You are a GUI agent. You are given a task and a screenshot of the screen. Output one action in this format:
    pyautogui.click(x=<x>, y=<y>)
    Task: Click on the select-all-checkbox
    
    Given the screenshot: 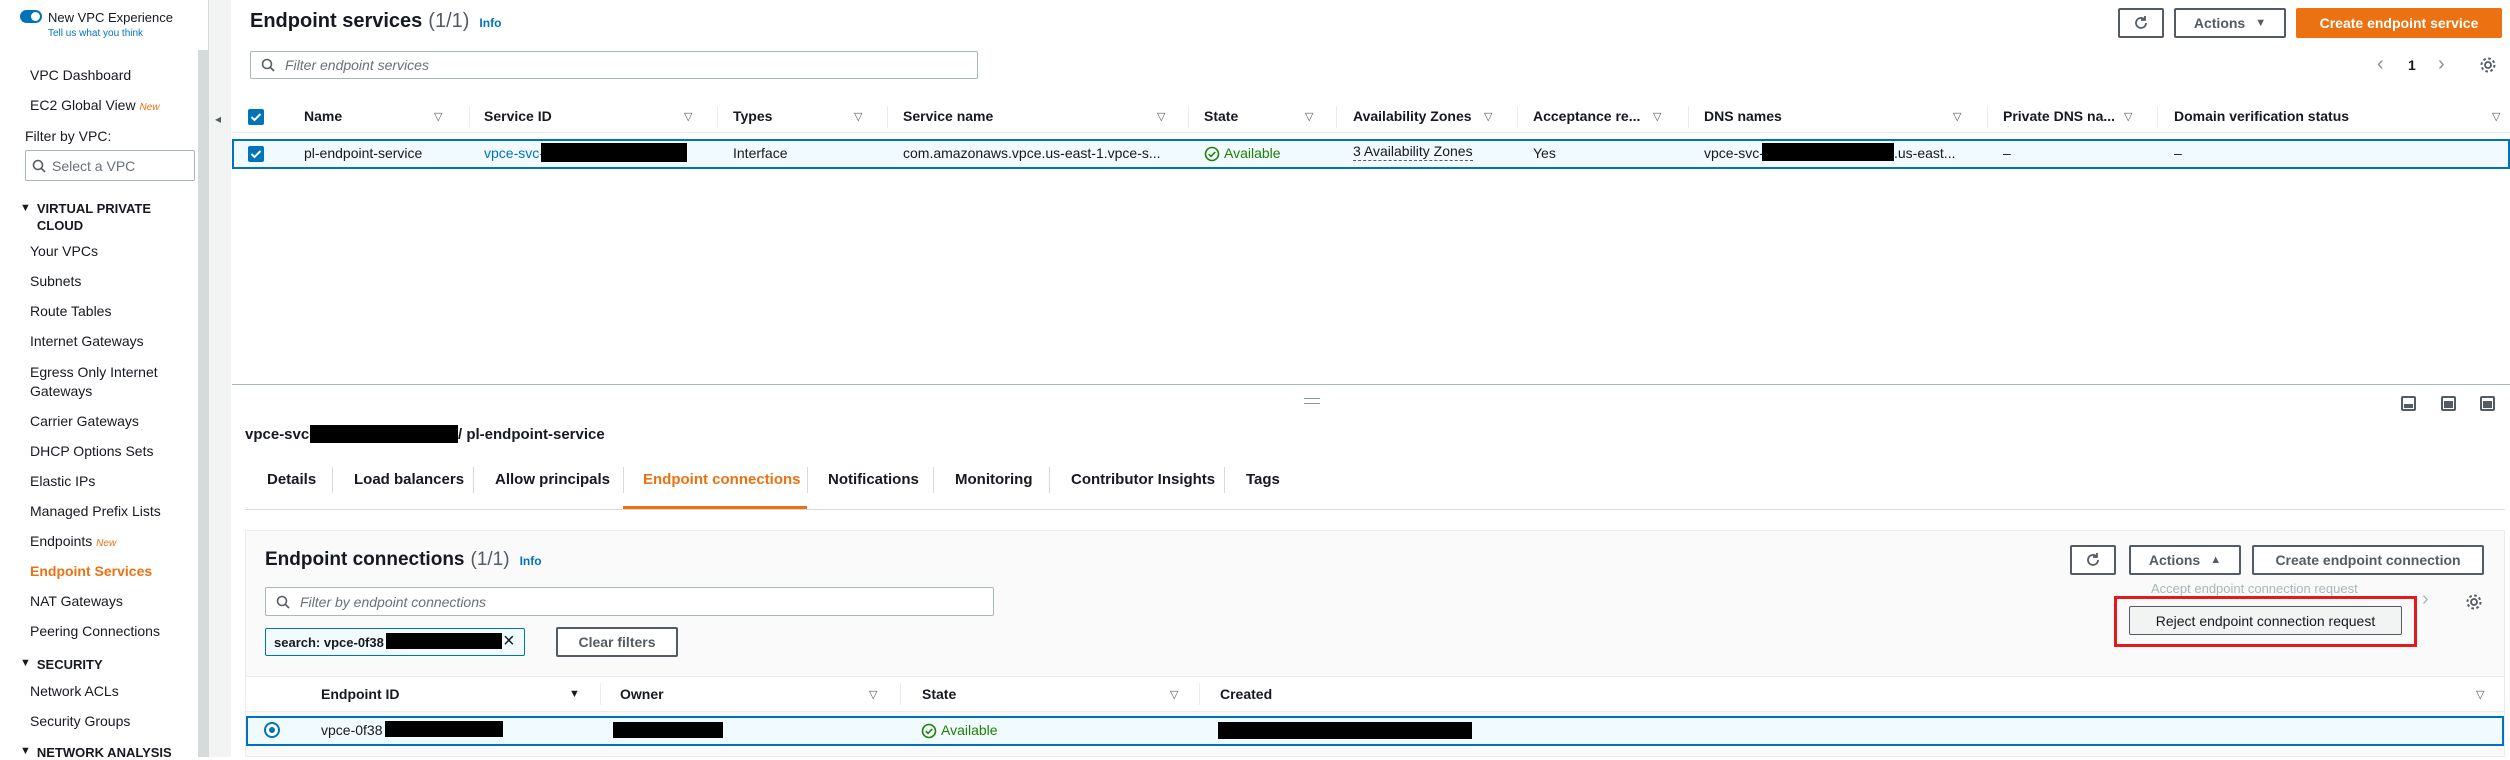 What is the action you would take?
    pyautogui.click(x=256, y=117)
    